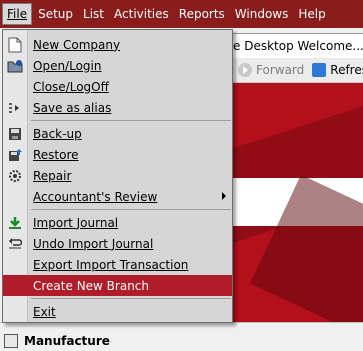  Describe the element at coordinates (245, 70) in the screenshot. I see `forward-arrow-icon` at that location.